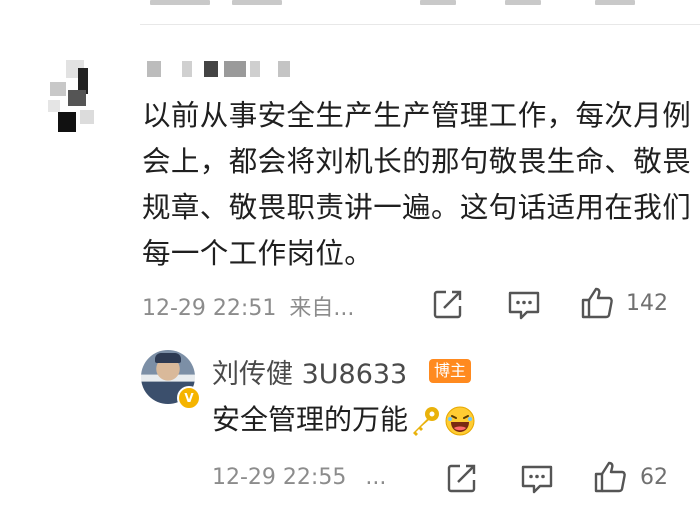  Describe the element at coordinates (309, 371) in the screenshot. I see `reply-author: 刘传健 3U8633` at that location.